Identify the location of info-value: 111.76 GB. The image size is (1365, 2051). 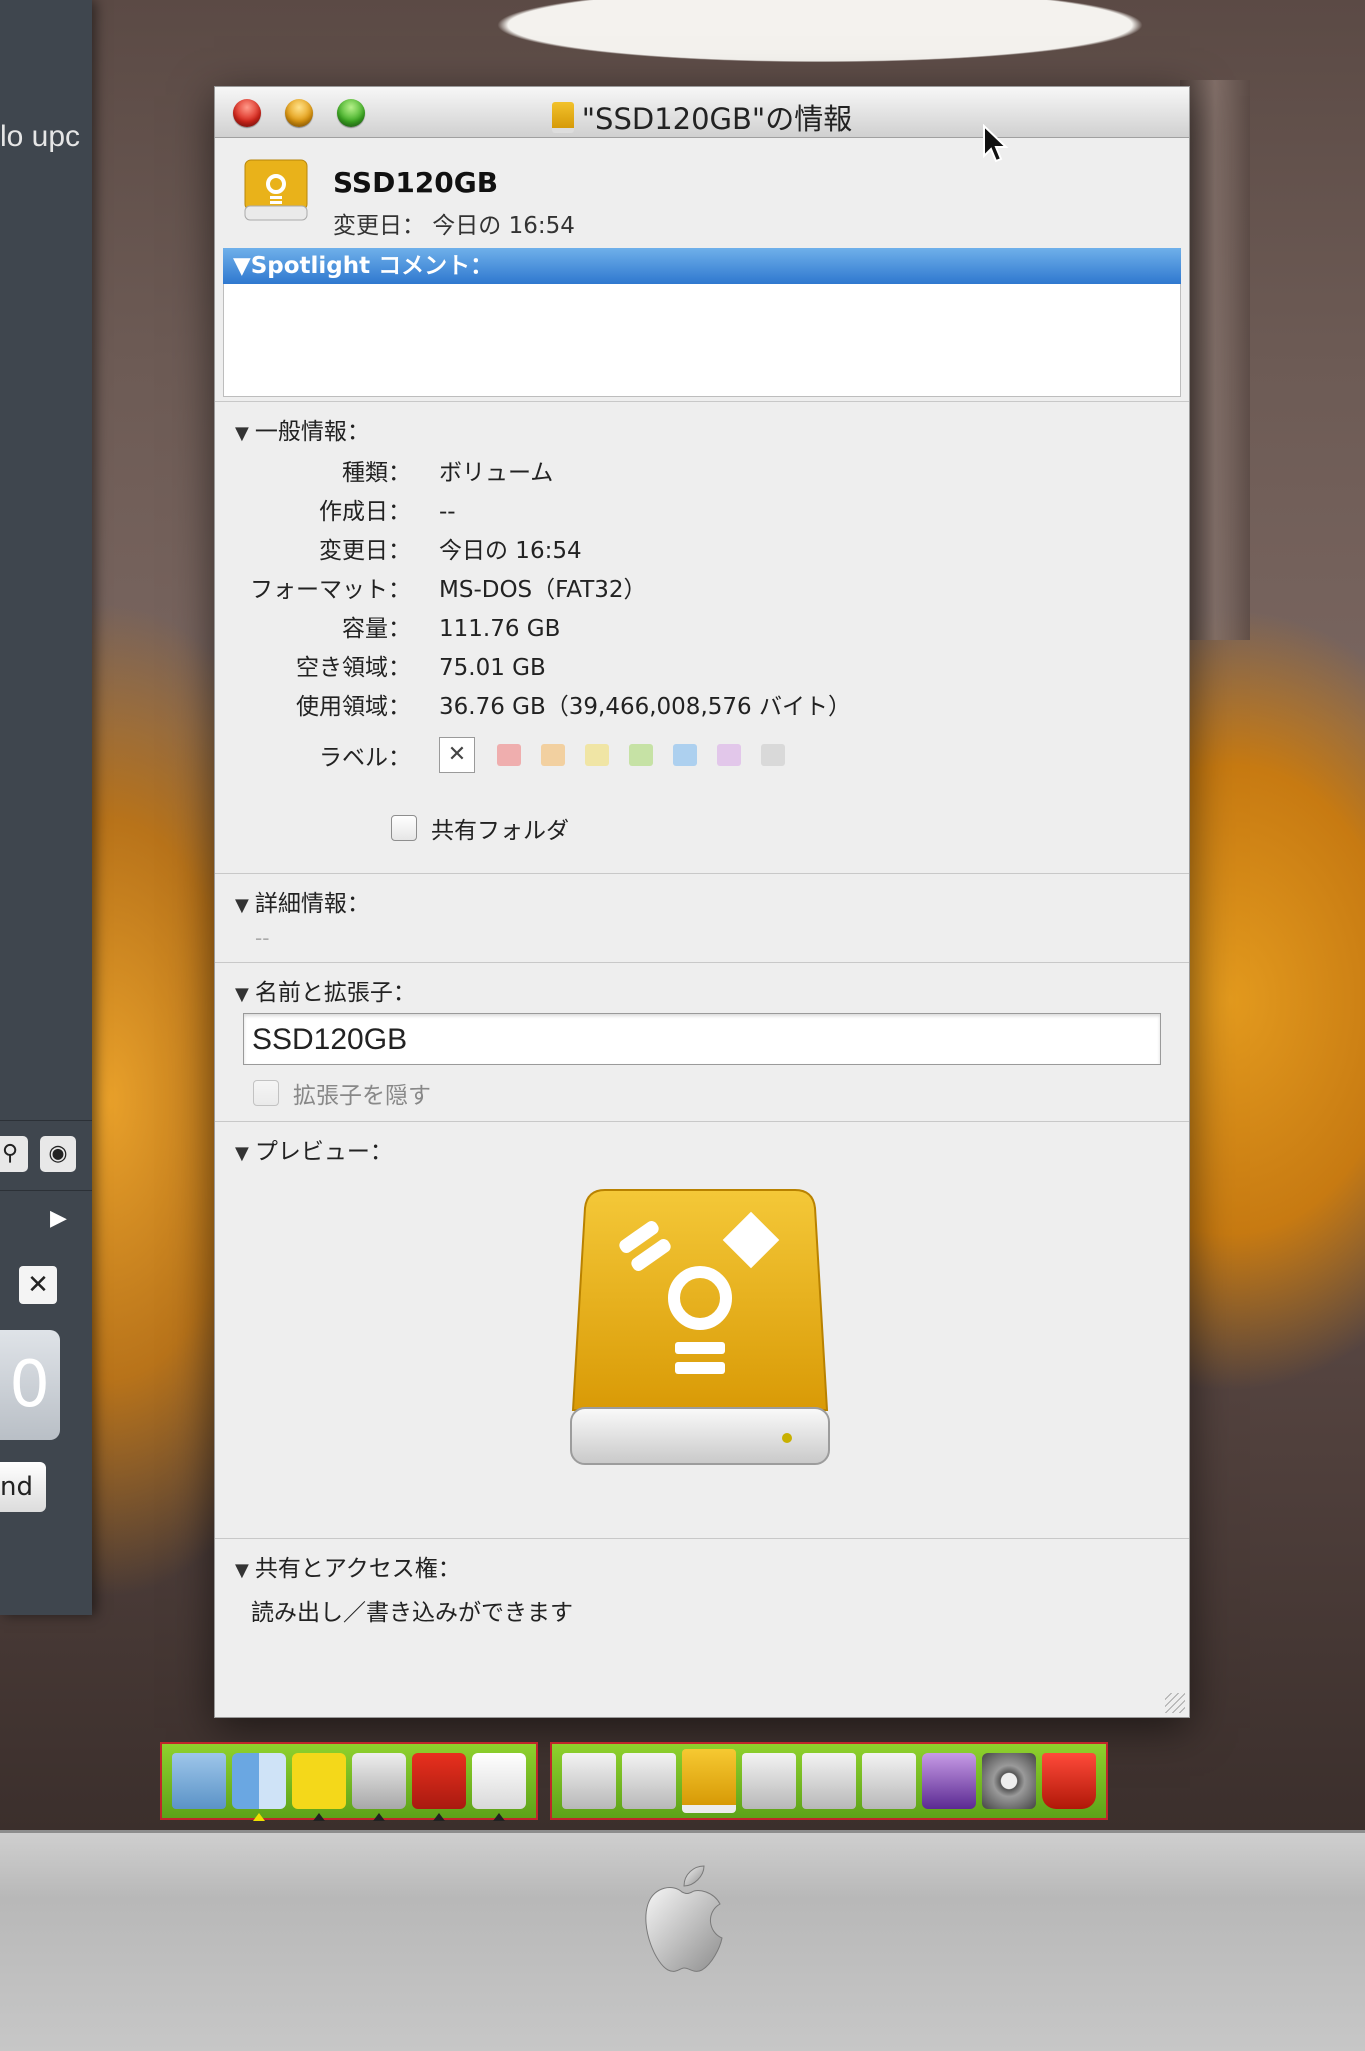
(500, 629).